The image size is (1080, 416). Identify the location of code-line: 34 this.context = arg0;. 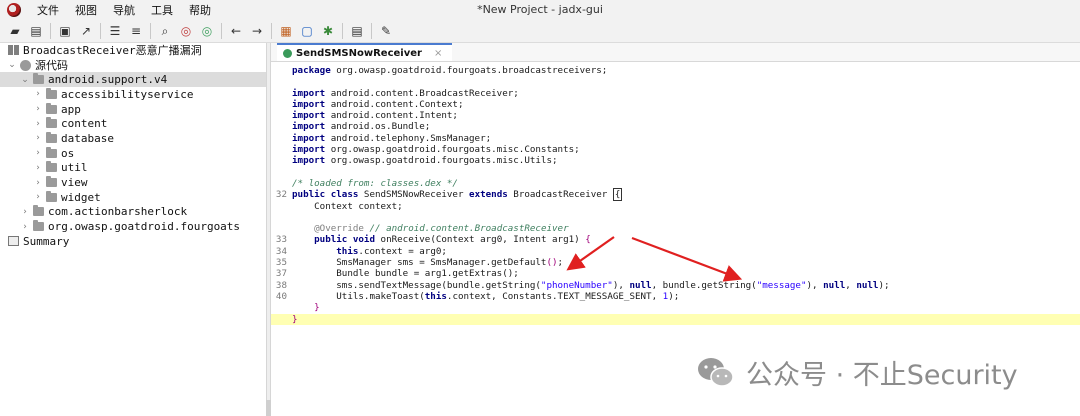
(675, 251).